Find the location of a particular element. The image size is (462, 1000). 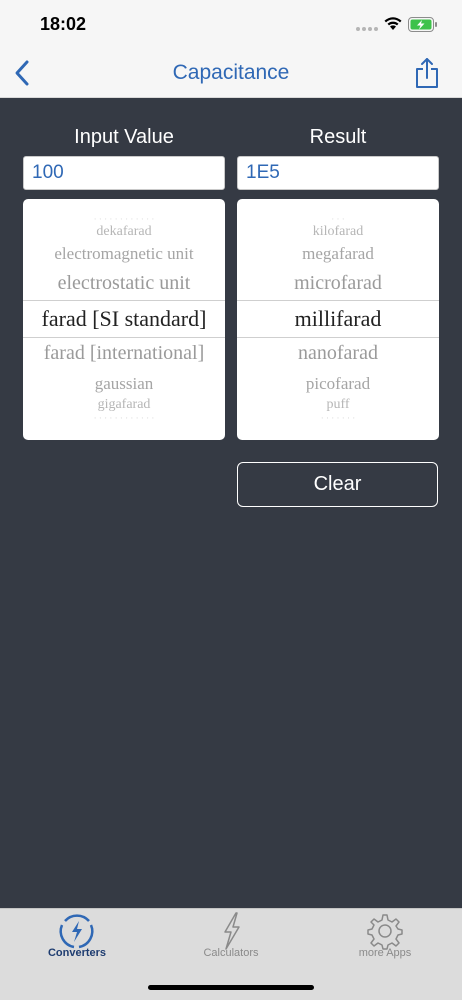

picker-item: puff is located at coordinates (338, 405).